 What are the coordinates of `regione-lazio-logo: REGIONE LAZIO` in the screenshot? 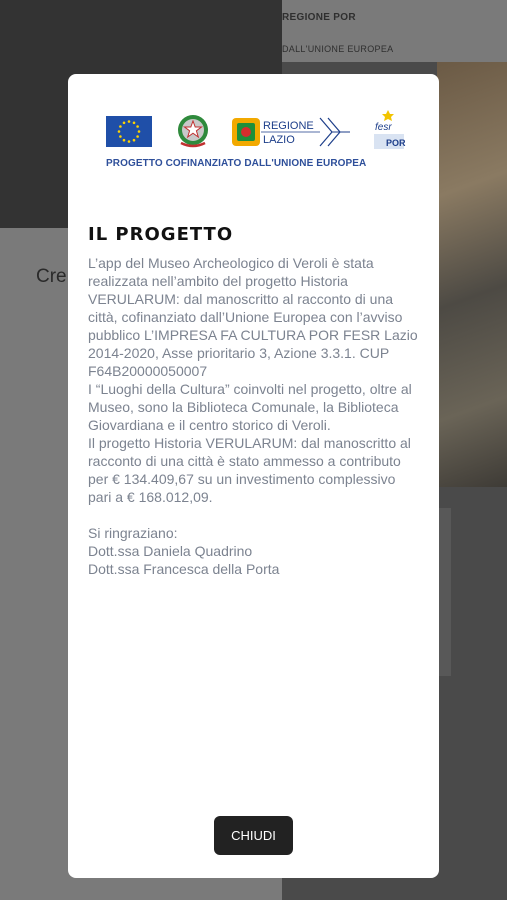 It's located at (291, 132).